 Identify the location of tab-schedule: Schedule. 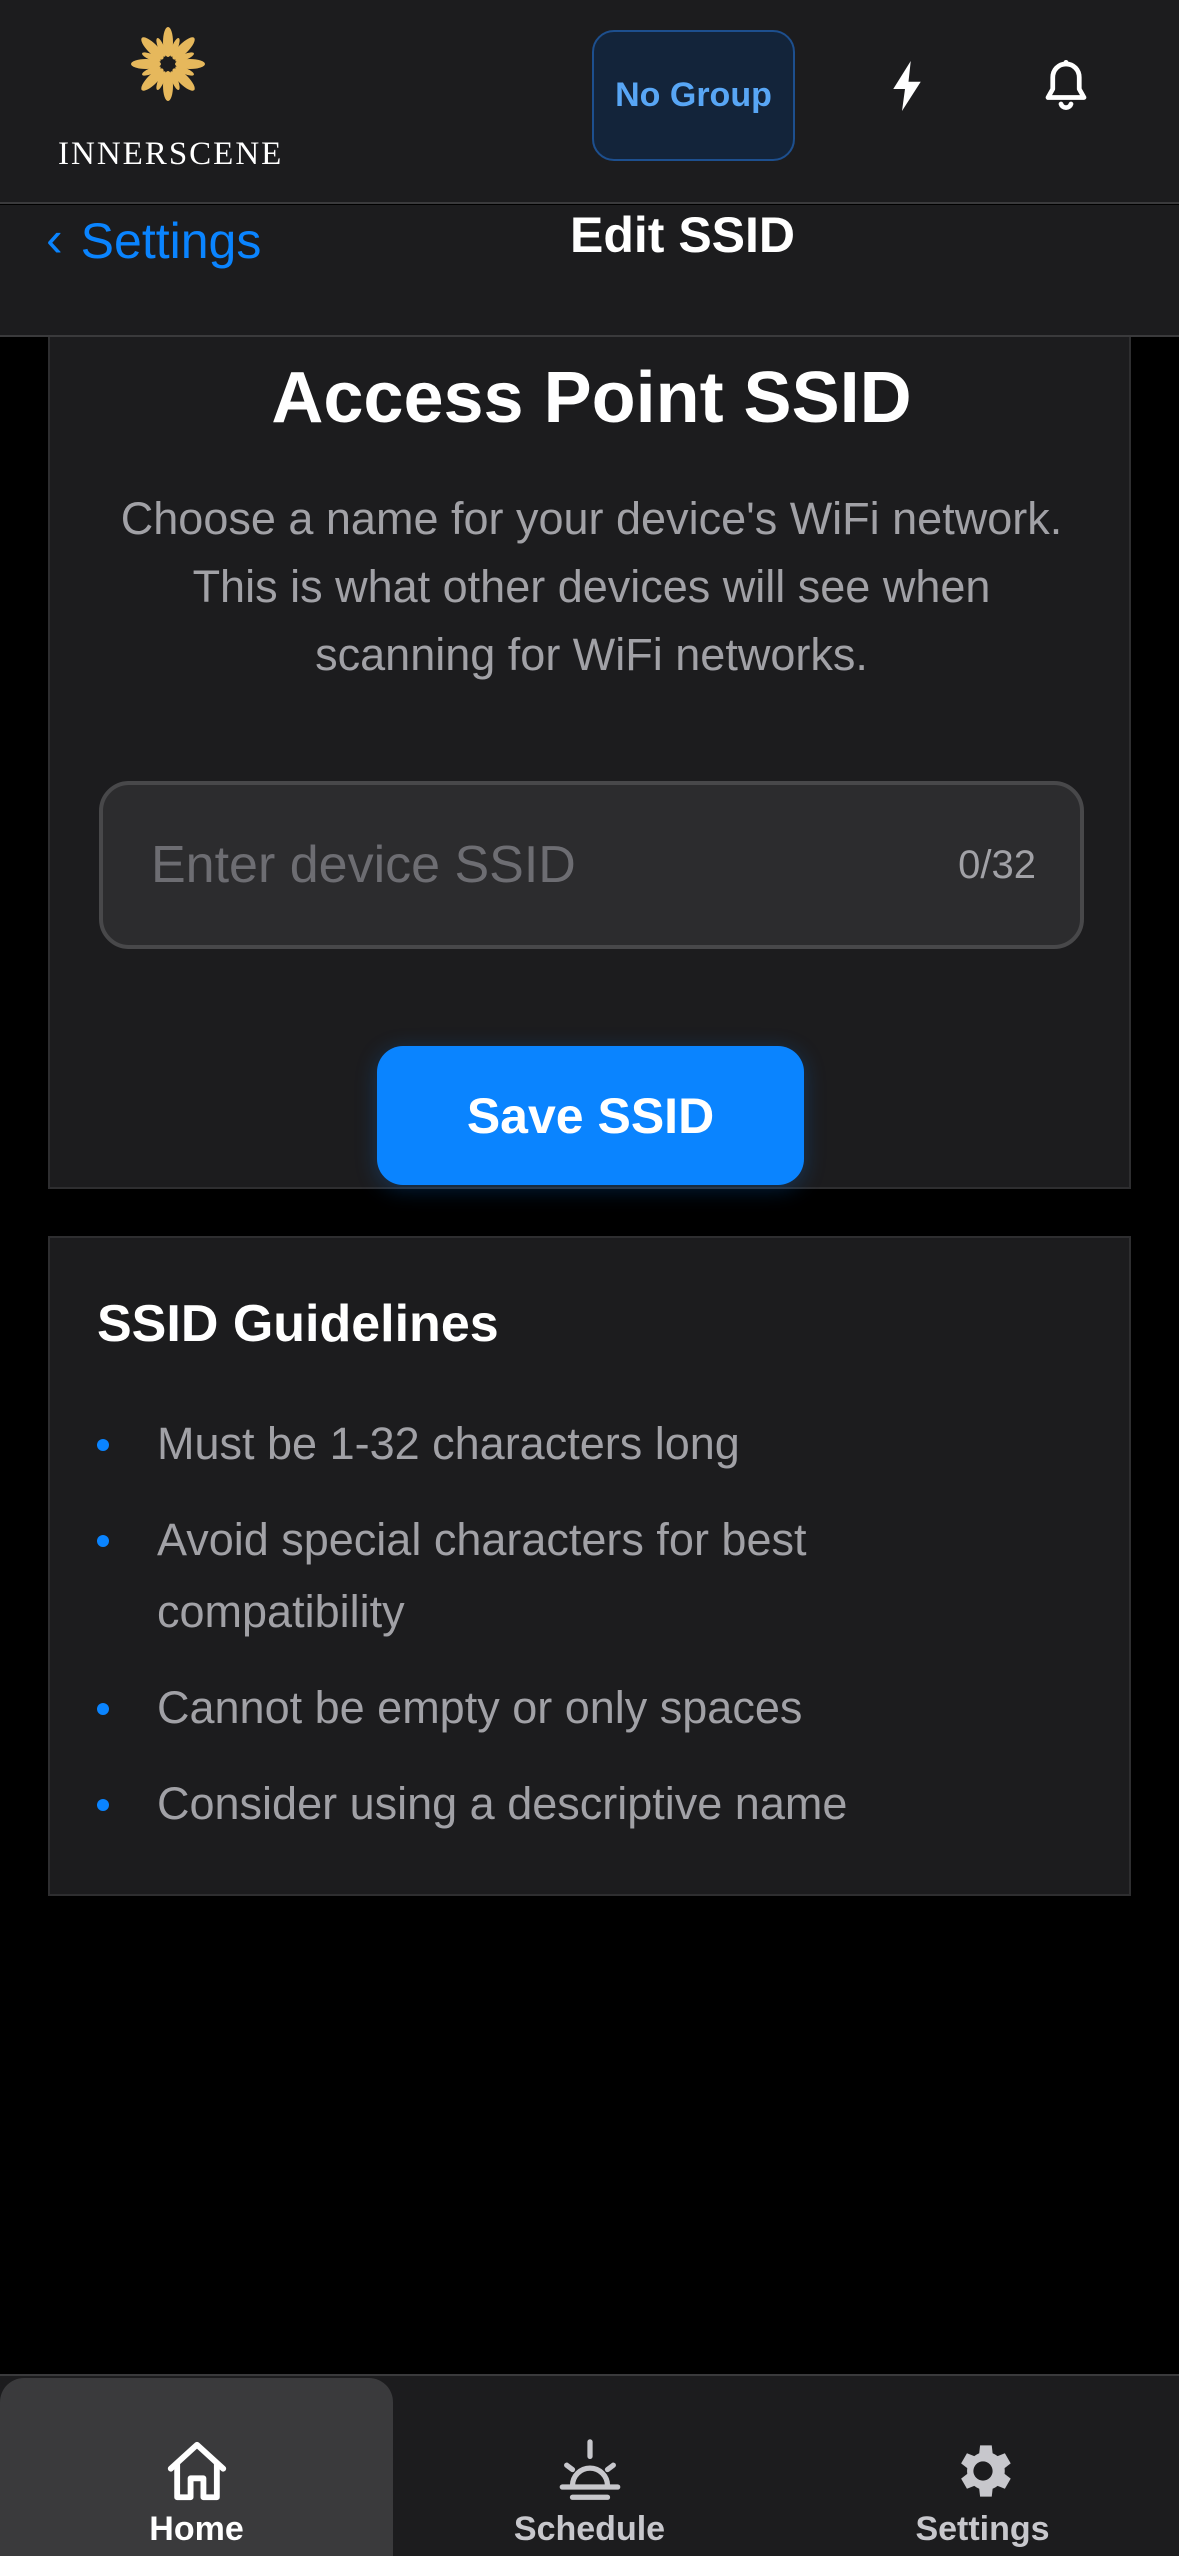
(589, 2467).